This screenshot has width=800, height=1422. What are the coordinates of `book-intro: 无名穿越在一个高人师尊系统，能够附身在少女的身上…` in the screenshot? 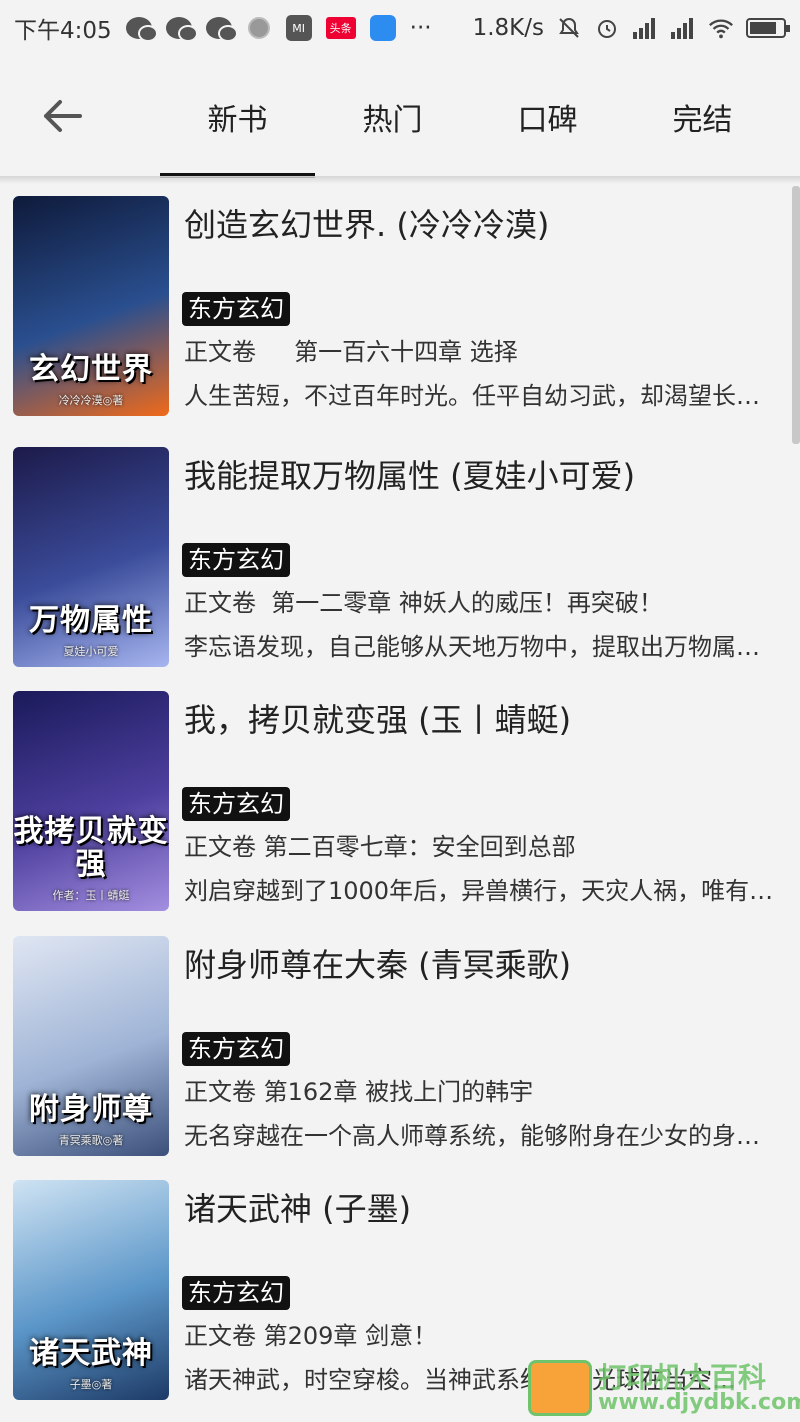 It's located at (479, 1136).